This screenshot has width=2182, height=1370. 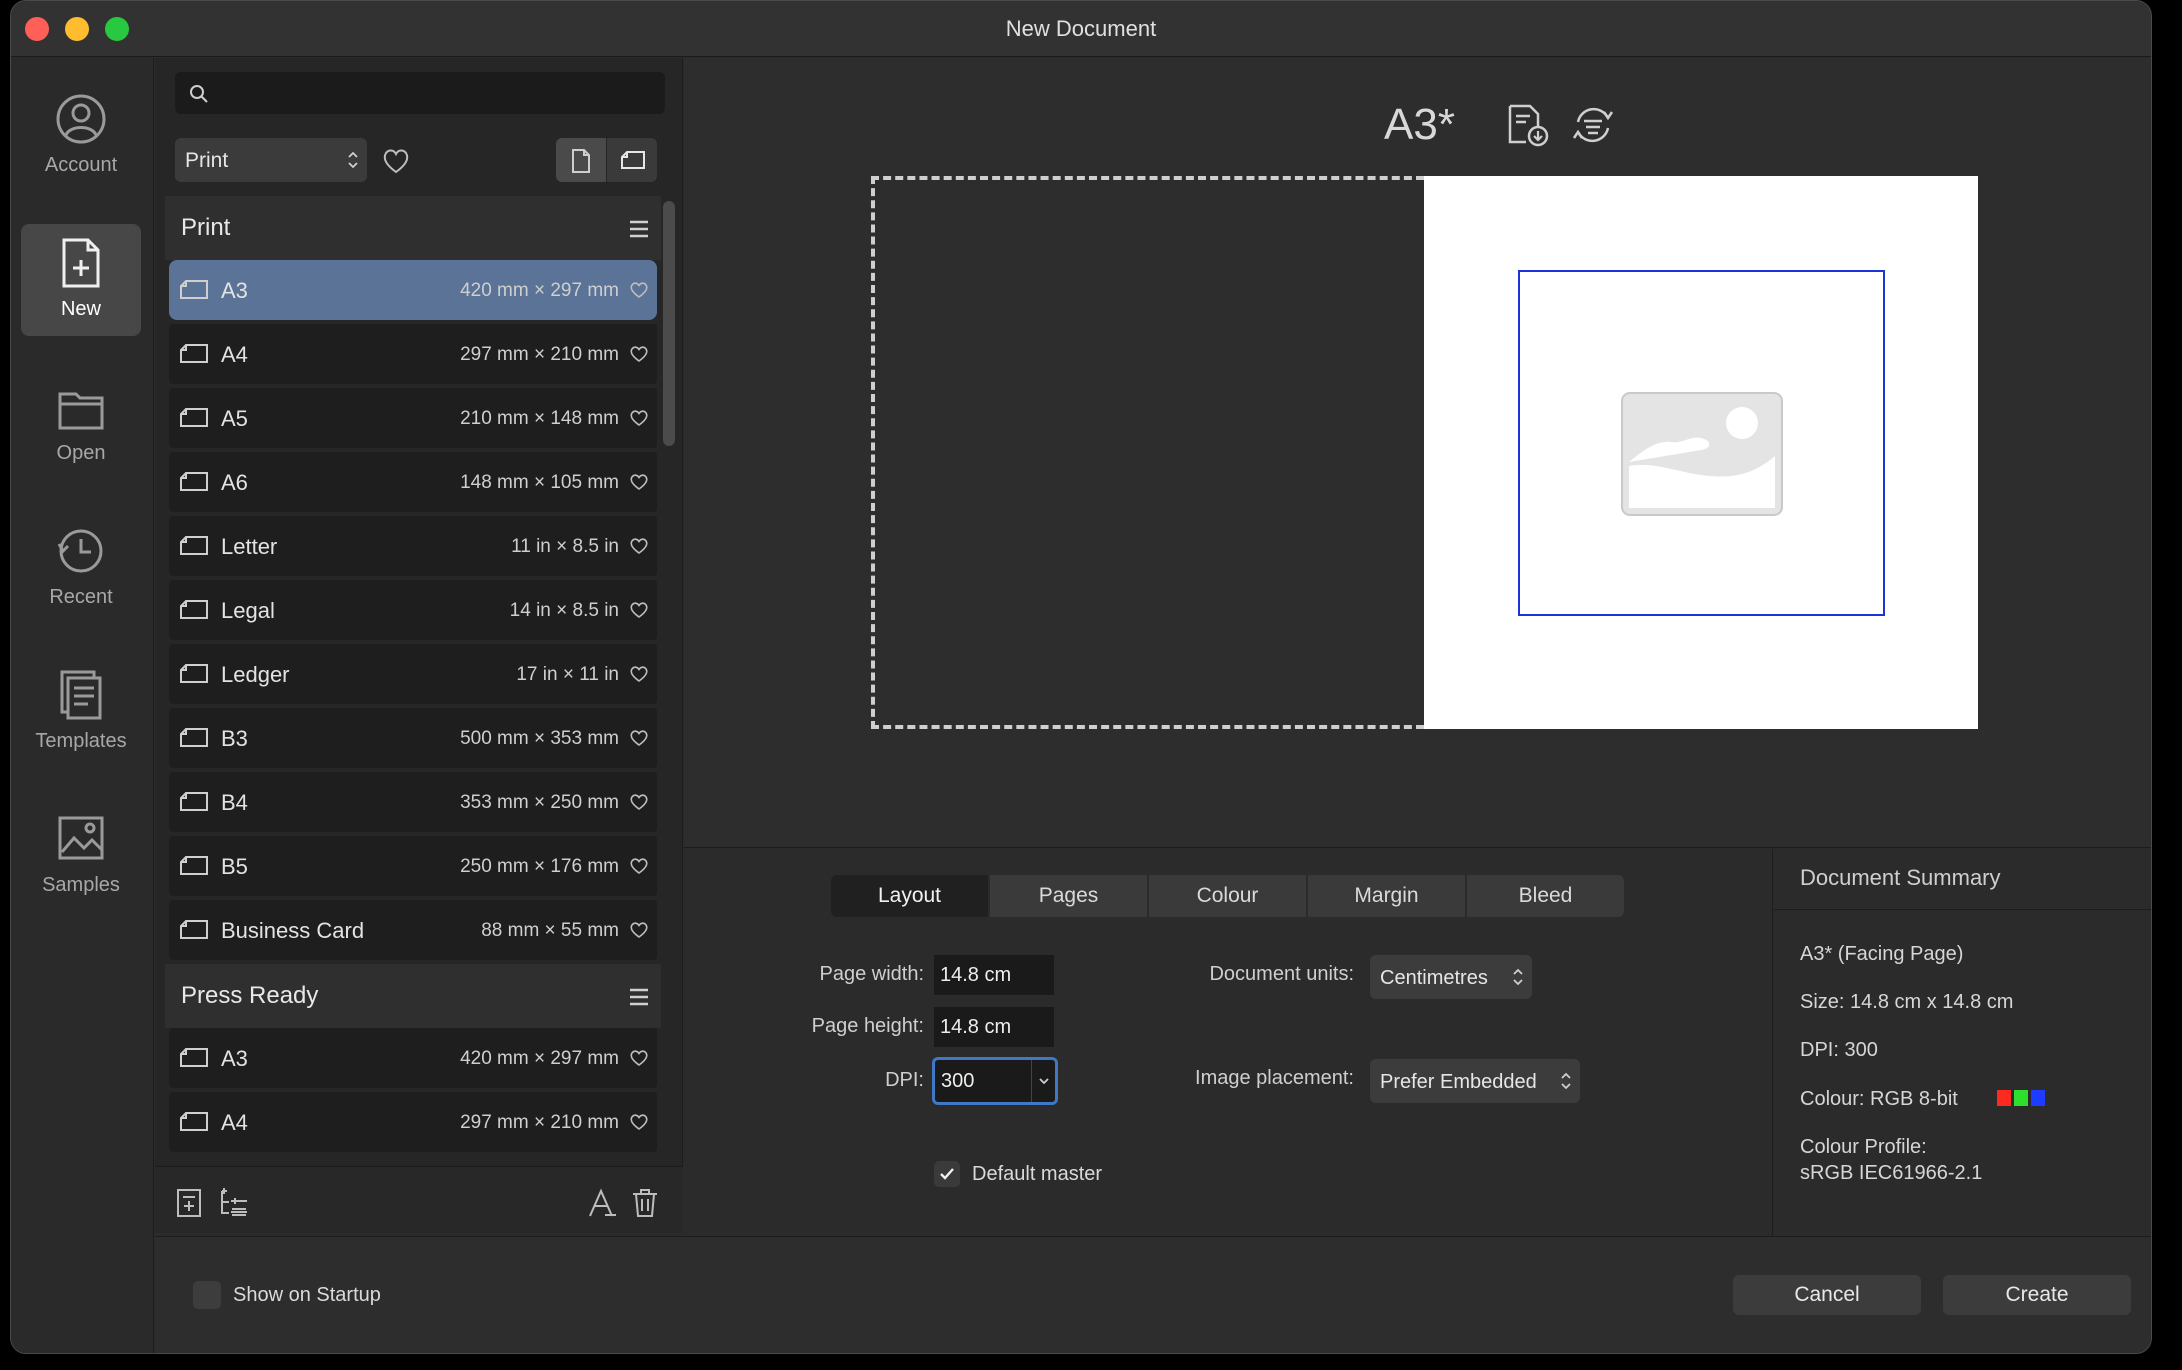 I want to click on nav-item-open: Open, so click(x=81, y=424).